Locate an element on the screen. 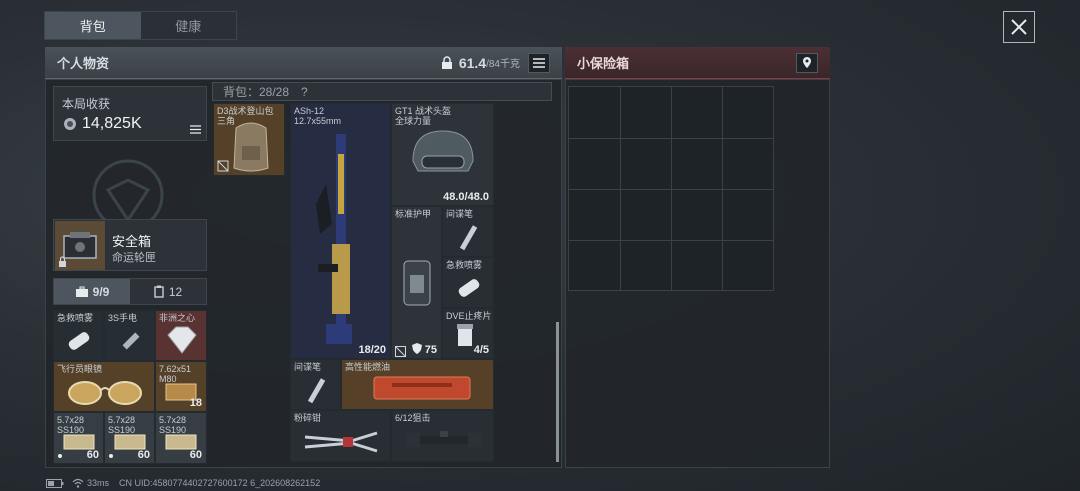 This screenshot has height=491, width=1080. wifi-icon is located at coordinates (78, 483).